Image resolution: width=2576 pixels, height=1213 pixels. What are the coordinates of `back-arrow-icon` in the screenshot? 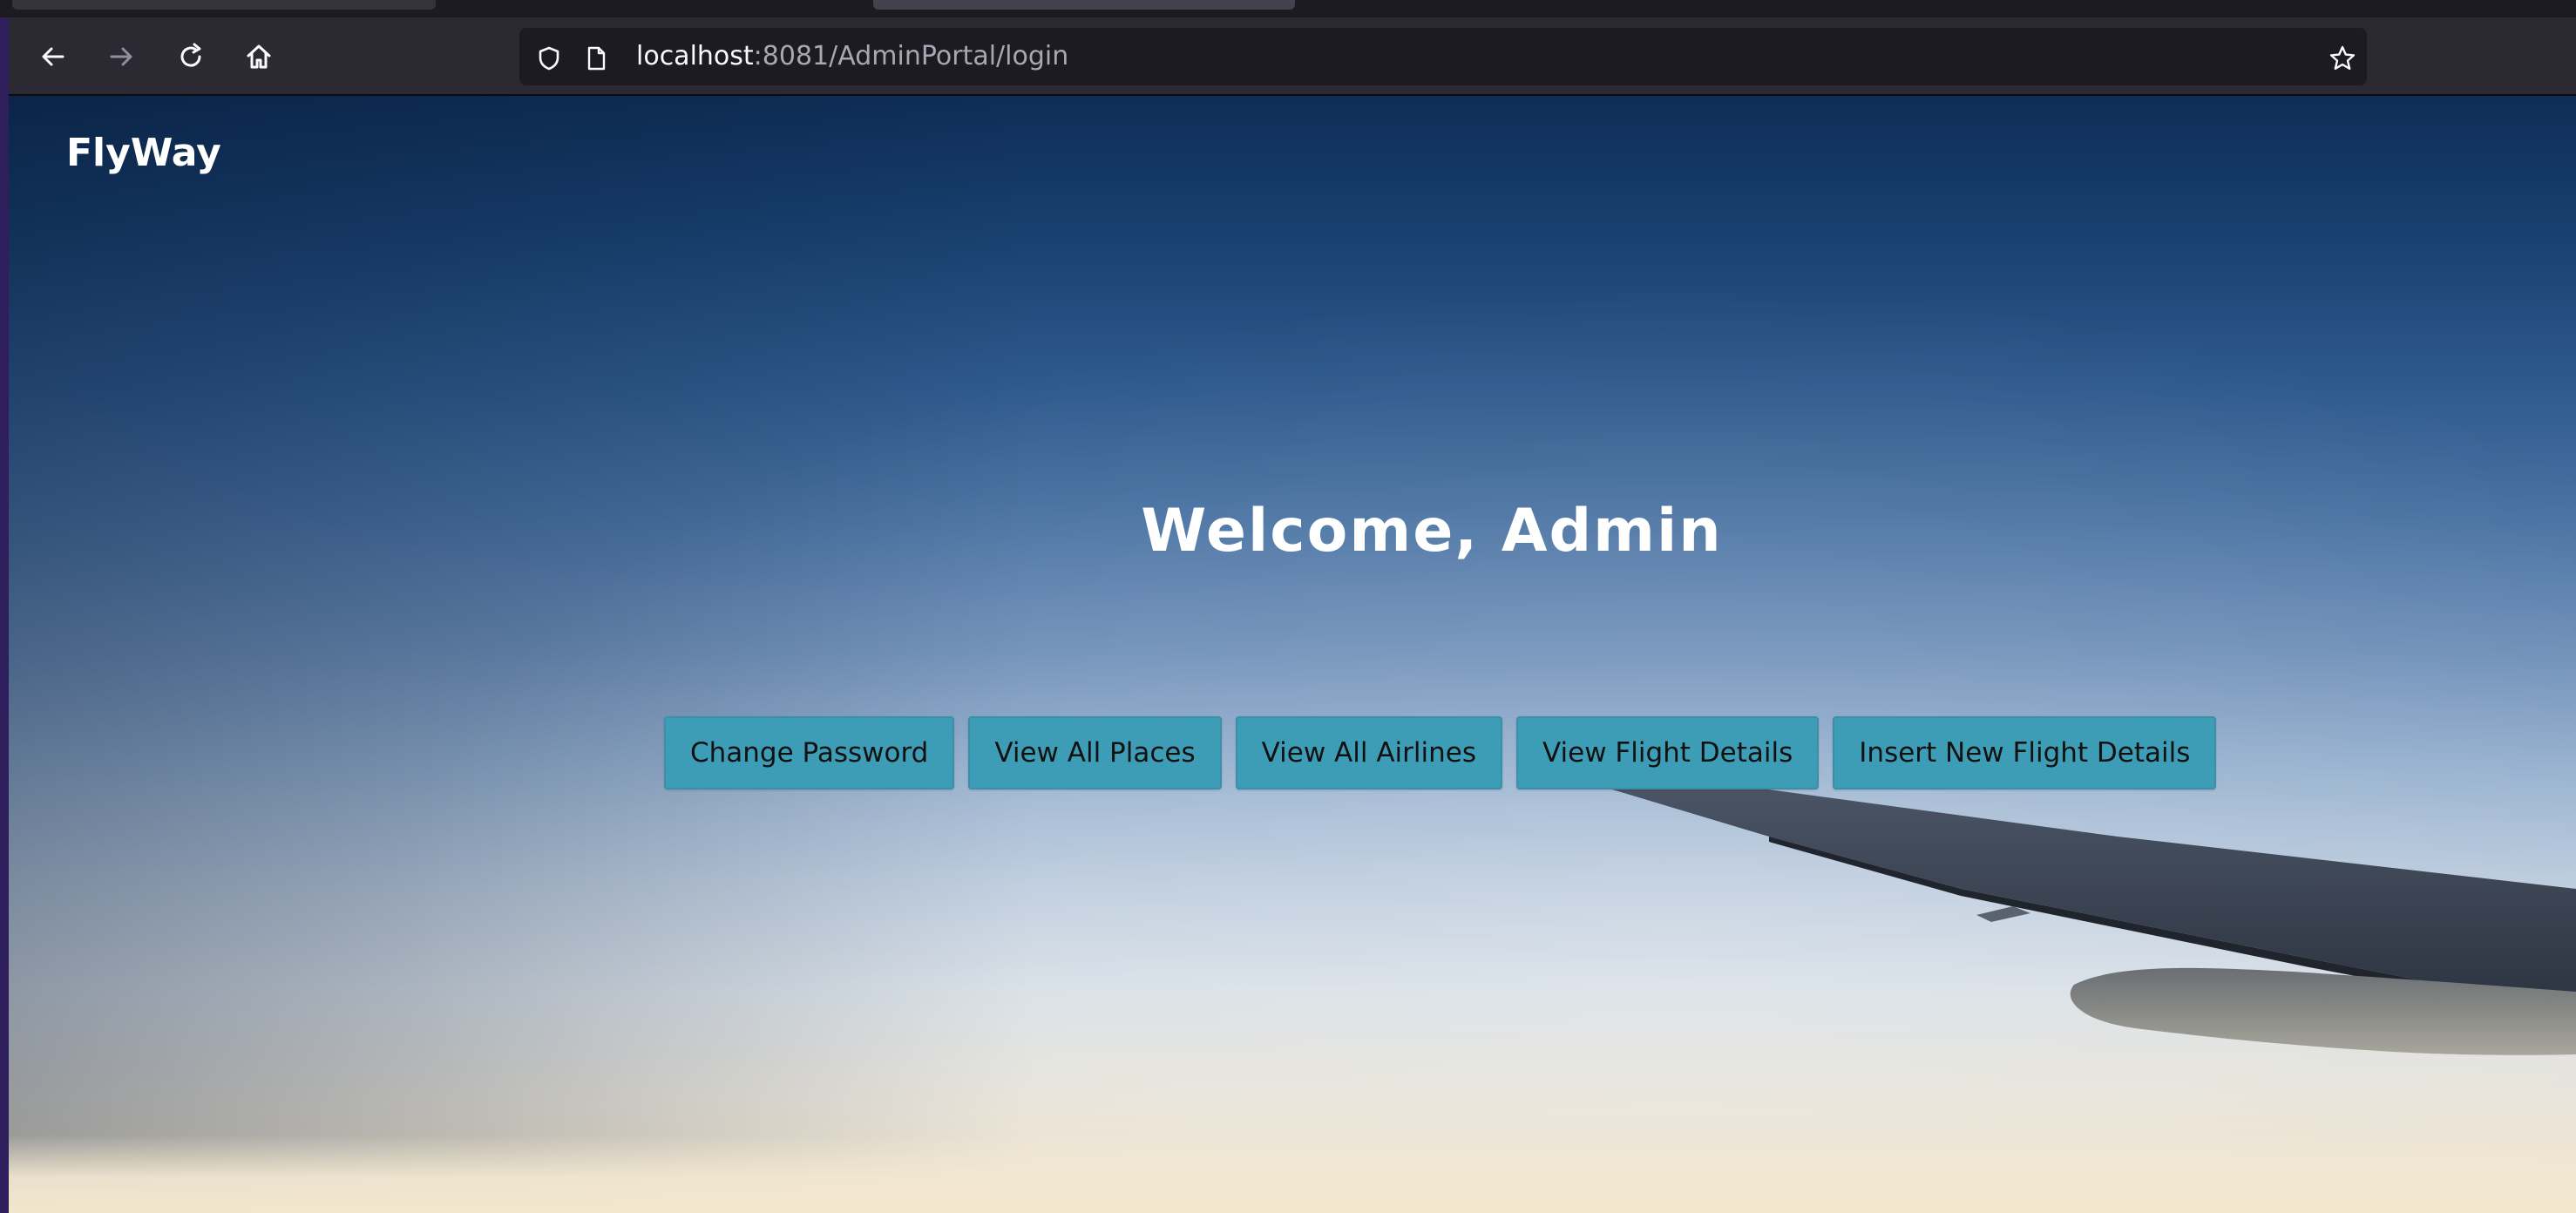 It's located at (53, 56).